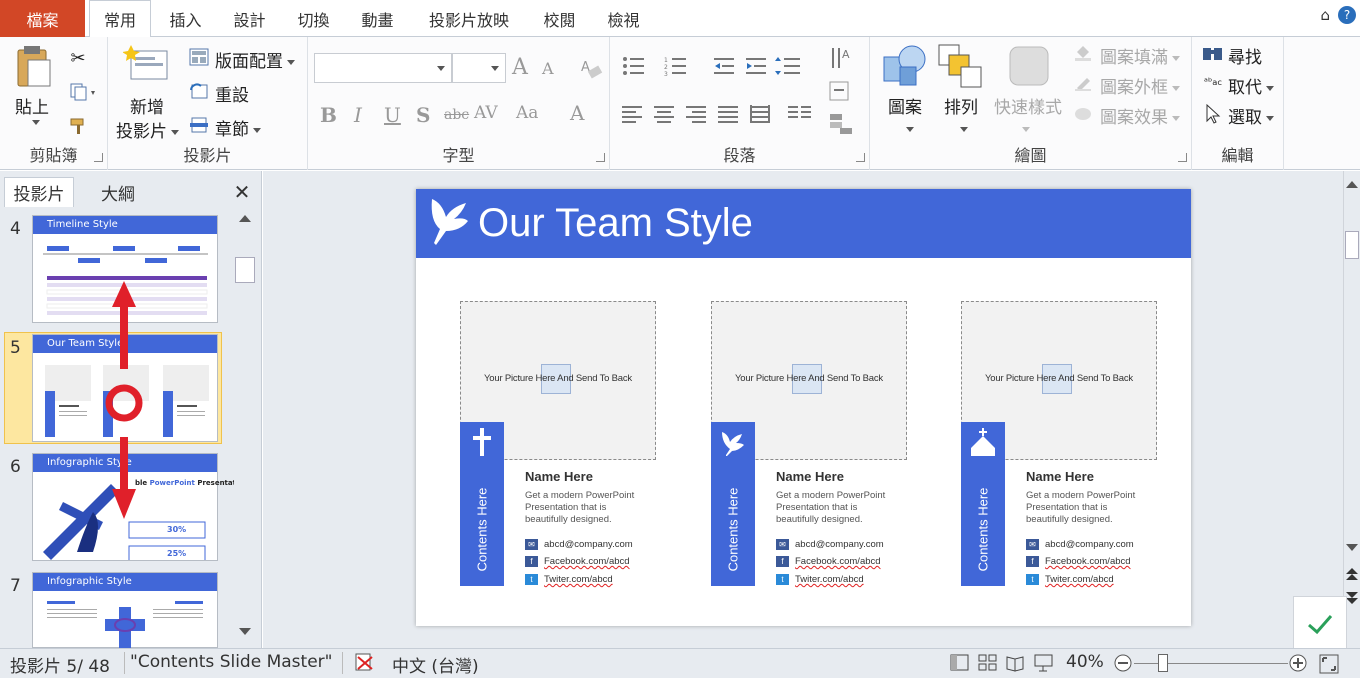 Image resolution: width=1360 pixels, height=678 pixels. I want to click on shape-fill-icon, so click(1083, 53).